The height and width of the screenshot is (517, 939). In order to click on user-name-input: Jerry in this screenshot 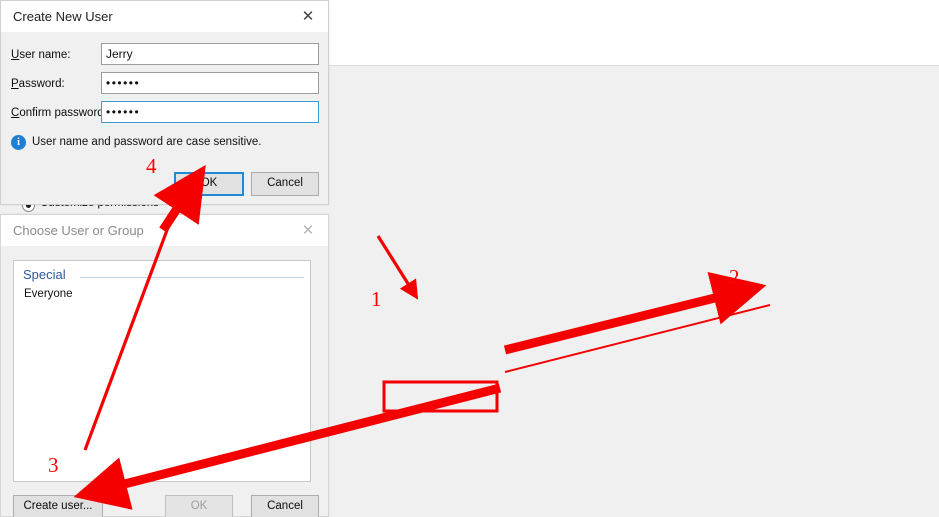, I will do `click(210, 54)`.